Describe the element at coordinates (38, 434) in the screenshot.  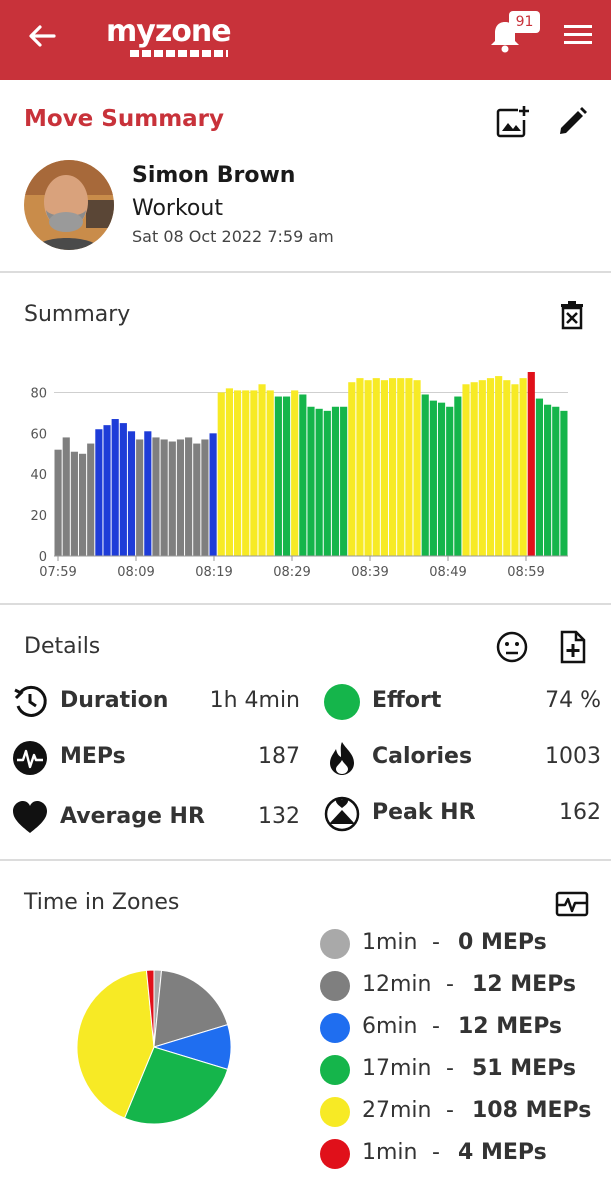
I see `y-tick-label: 60` at that location.